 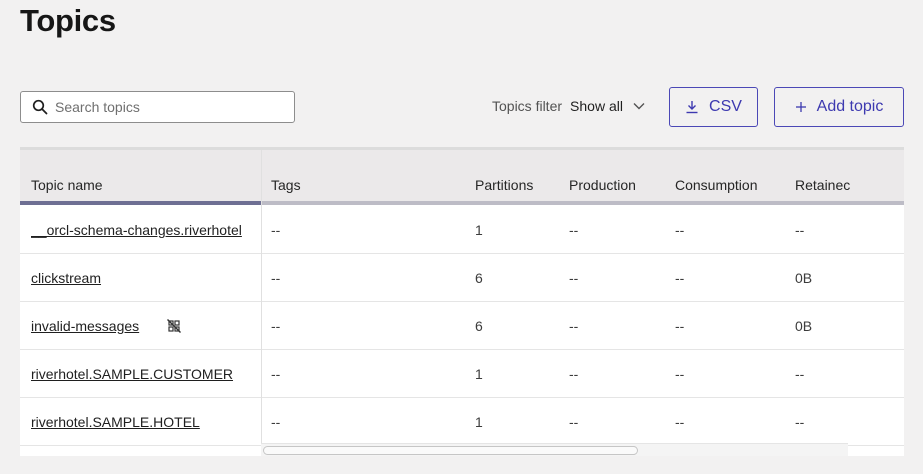 What do you see at coordinates (68, 20) in the screenshot?
I see `page-title: Topics` at bounding box center [68, 20].